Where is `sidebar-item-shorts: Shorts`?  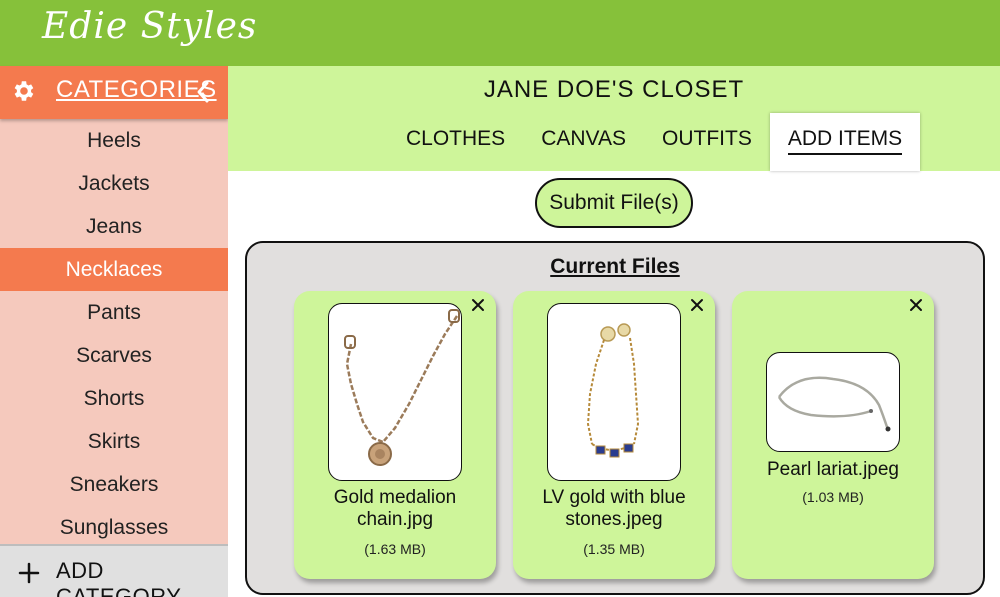
sidebar-item-shorts: Shorts is located at coordinates (114, 398).